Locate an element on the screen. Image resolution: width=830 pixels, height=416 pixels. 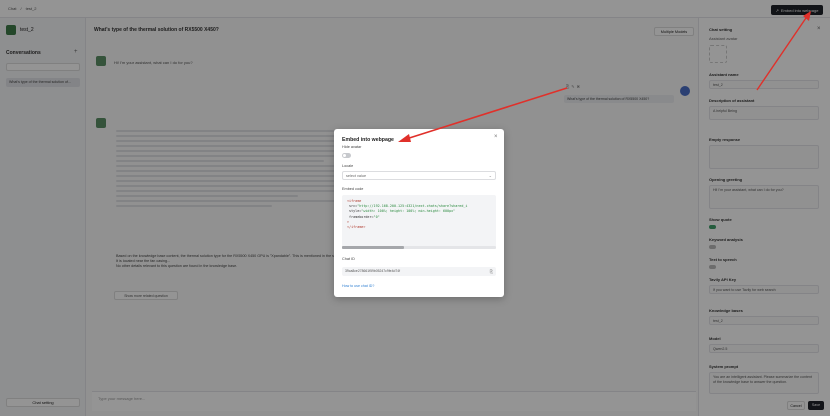
chat-id-value: 39ca8ce278661f59b05247c9fe4d74f is located at coordinates (373, 271).